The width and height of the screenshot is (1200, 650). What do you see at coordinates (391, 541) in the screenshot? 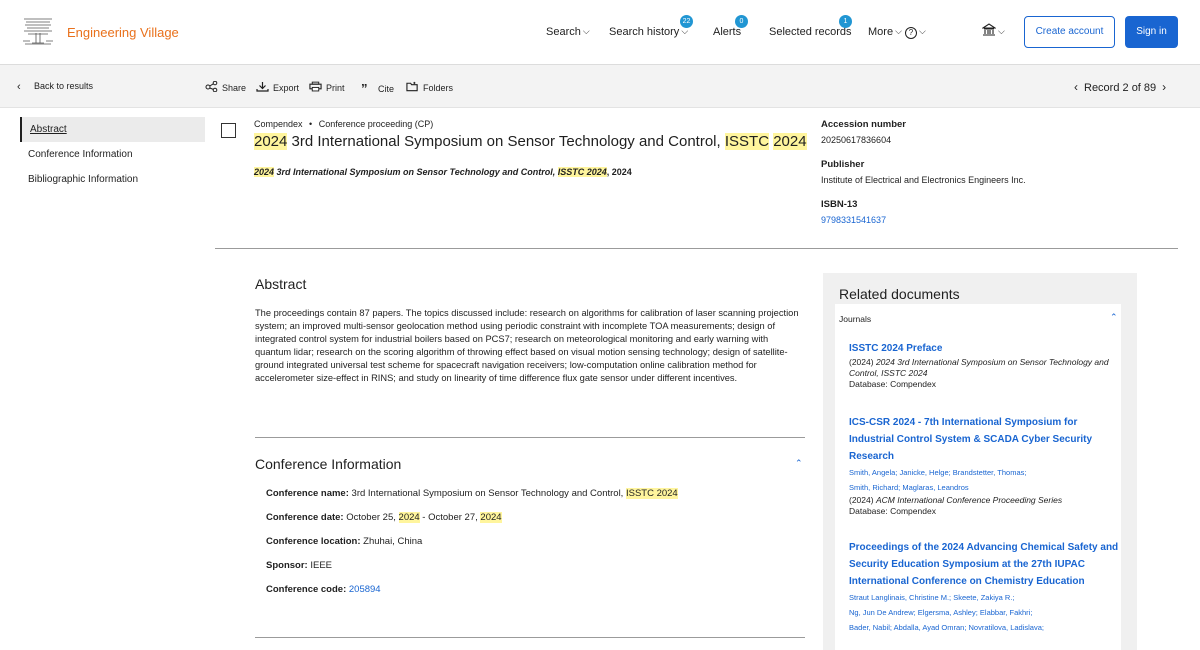
I see `conference-location-value: Zhuhai, China` at bounding box center [391, 541].